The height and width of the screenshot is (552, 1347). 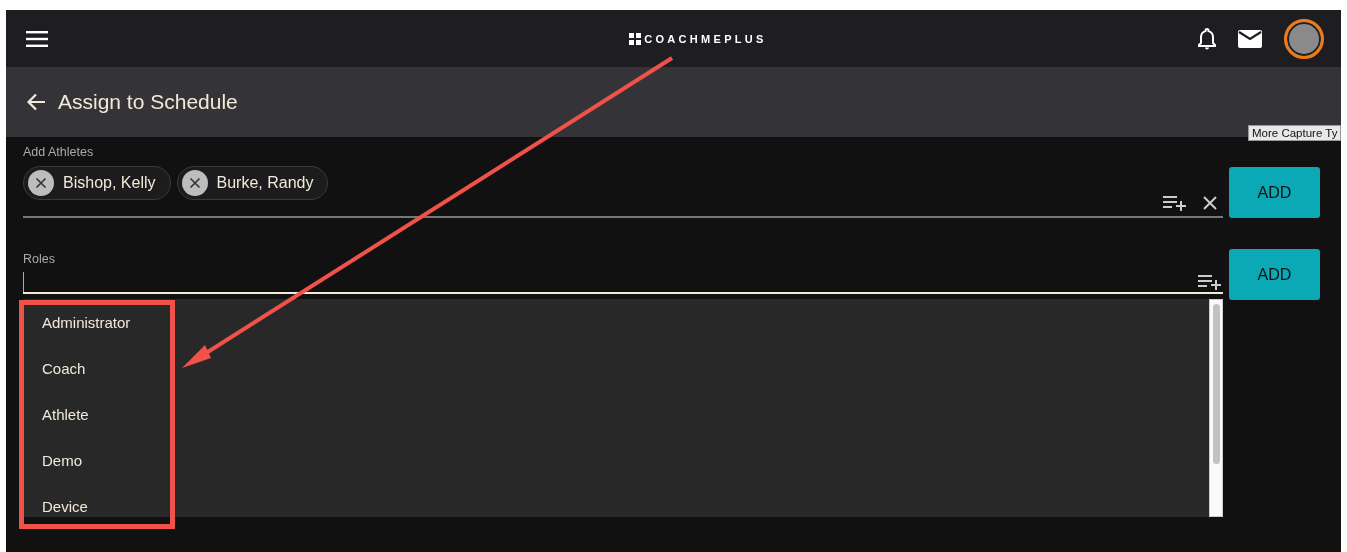 What do you see at coordinates (635, 38) in the screenshot?
I see `logo-icon` at bounding box center [635, 38].